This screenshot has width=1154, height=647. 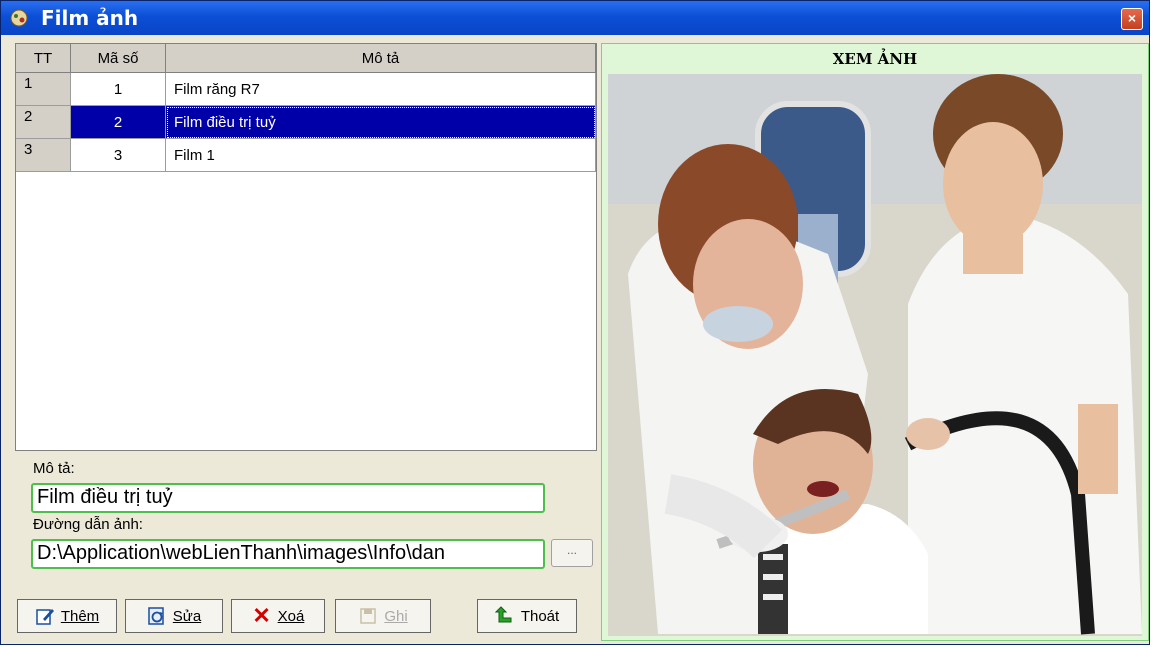 What do you see at coordinates (288, 498) in the screenshot?
I see `mo-ta-input: Film điều trị tuỷ` at bounding box center [288, 498].